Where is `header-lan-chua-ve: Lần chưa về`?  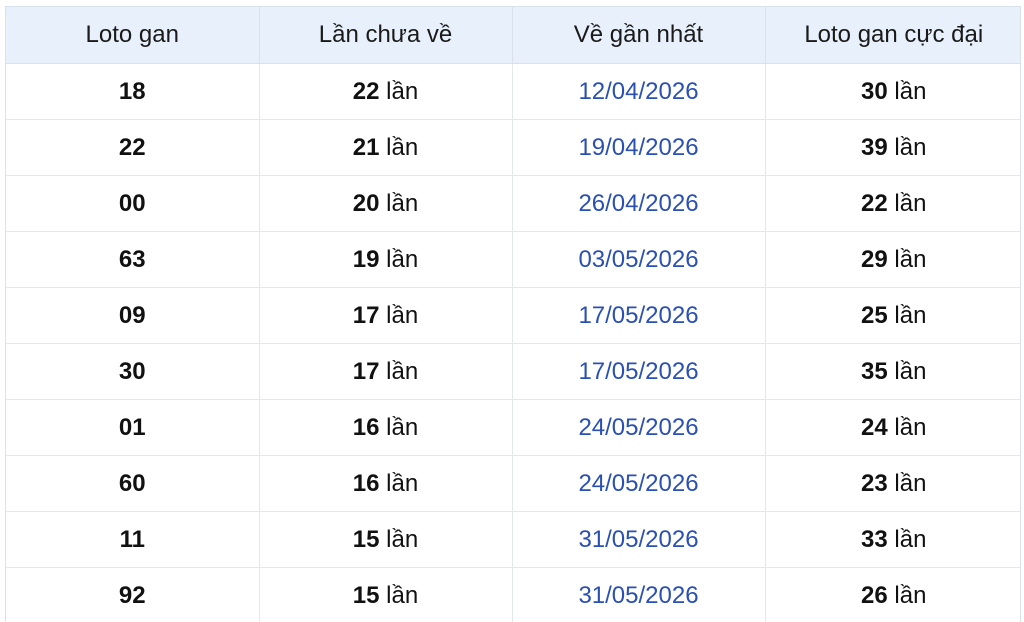 header-lan-chua-ve: Lần chưa về is located at coordinates (386, 35).